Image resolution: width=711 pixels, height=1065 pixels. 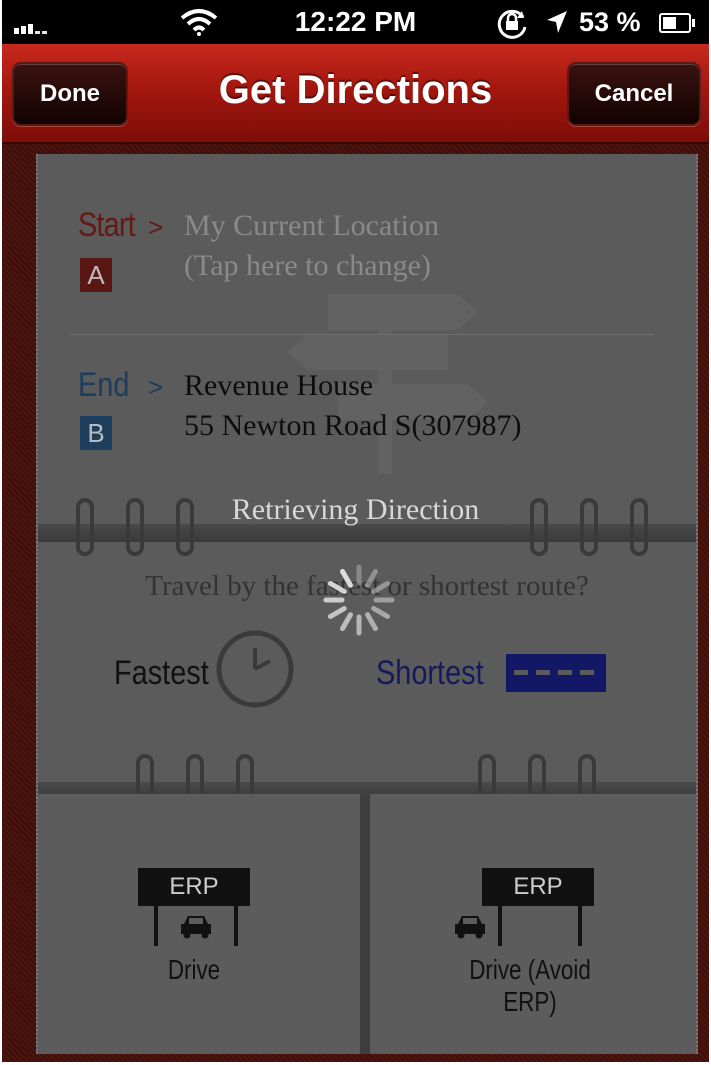 What do you see at coordinates (194, 969) in the screenshot?
I see `drive-label: Drive` at bounding box center [194, 969].